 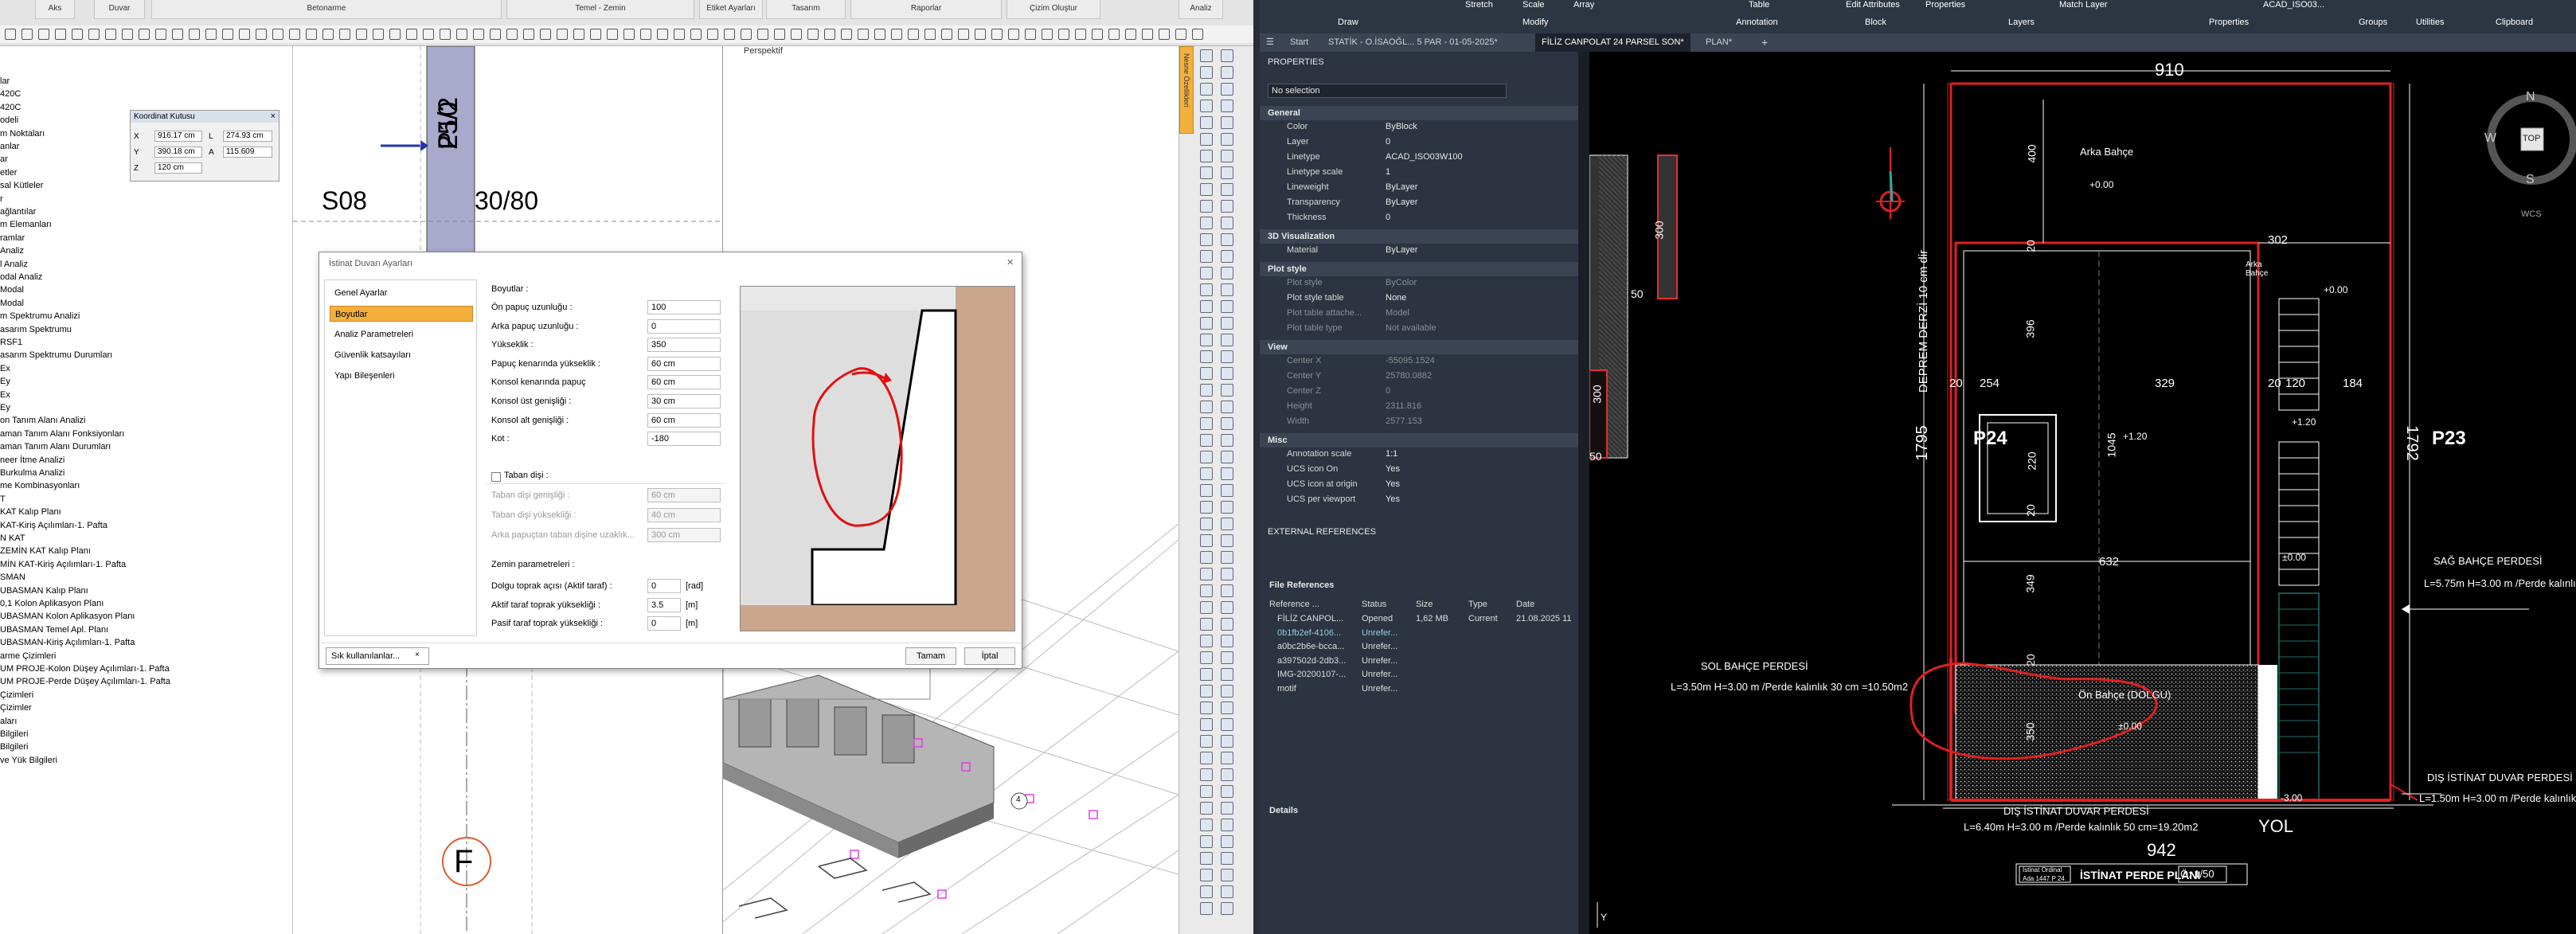 What do you see at coordinates (1388, 391) in the screenshot?
I see `prop-value: 0` at bounding box center [1388, 391].